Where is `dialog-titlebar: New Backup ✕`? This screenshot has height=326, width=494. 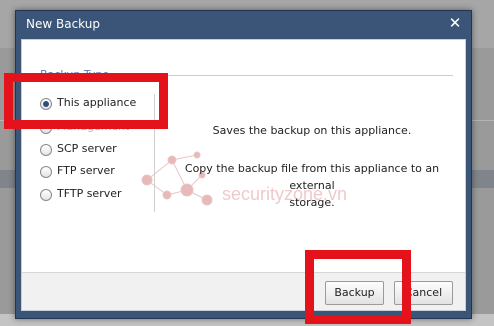 dialog-titlebar: New Backup ✕ is located at coordinates (243, 24).